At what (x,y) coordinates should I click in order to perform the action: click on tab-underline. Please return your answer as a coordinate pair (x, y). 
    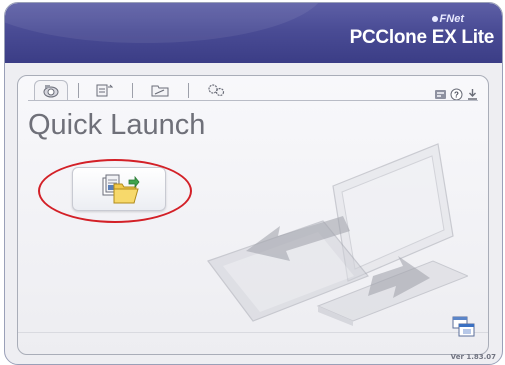
    Looking at the image, I should click on (253, 100).